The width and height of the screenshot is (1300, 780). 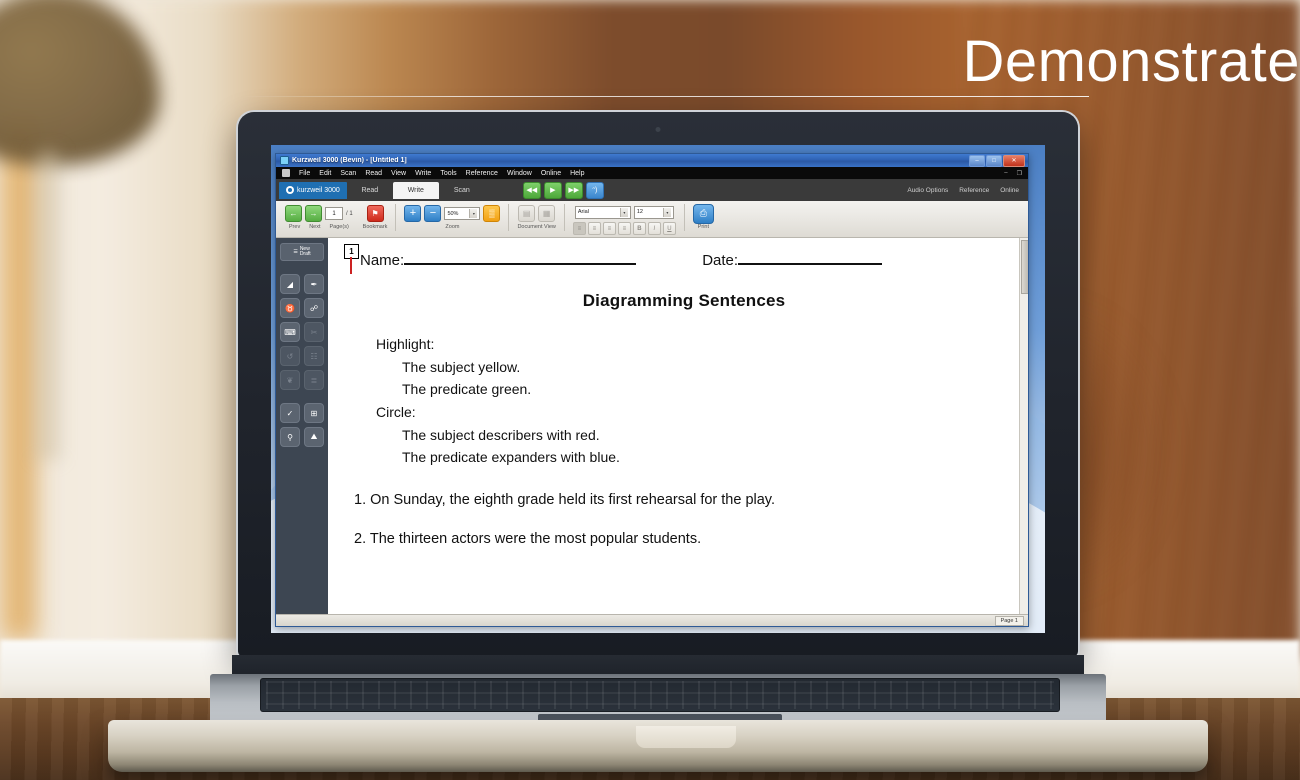 What do you see at coordinates (423, 173) in the screenshot?
I see `menu-item-write: Write` at bounding box center [423, 173].